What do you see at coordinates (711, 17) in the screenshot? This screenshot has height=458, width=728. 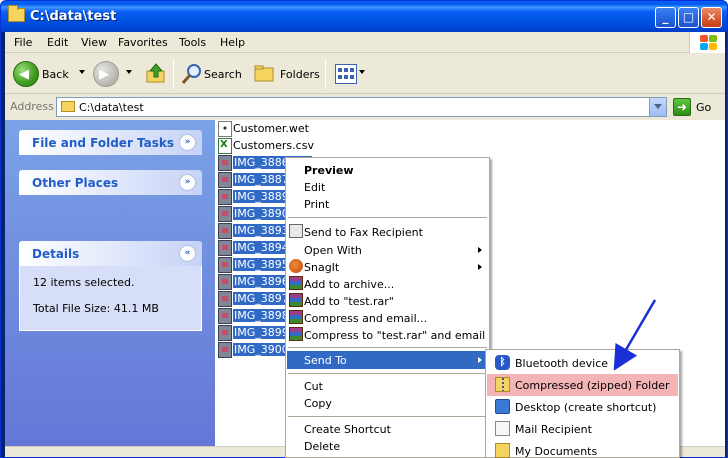 I see `close-button: ✕` at bounding box center [711, 17].